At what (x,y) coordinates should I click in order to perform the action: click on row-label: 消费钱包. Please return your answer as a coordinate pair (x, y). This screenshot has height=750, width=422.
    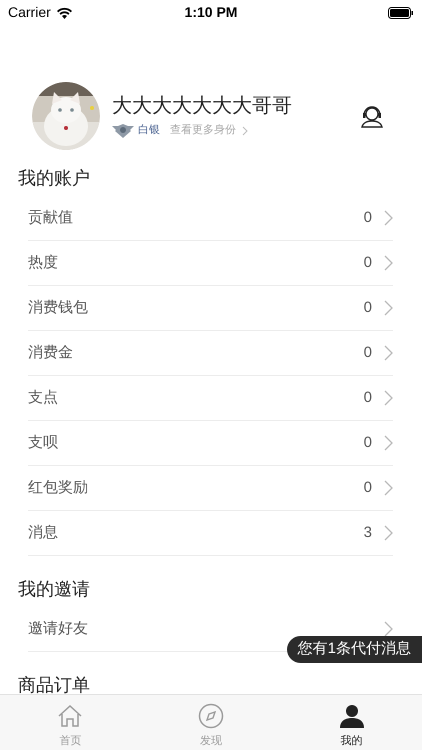
    Looking at the image, I should click on (58, 308).